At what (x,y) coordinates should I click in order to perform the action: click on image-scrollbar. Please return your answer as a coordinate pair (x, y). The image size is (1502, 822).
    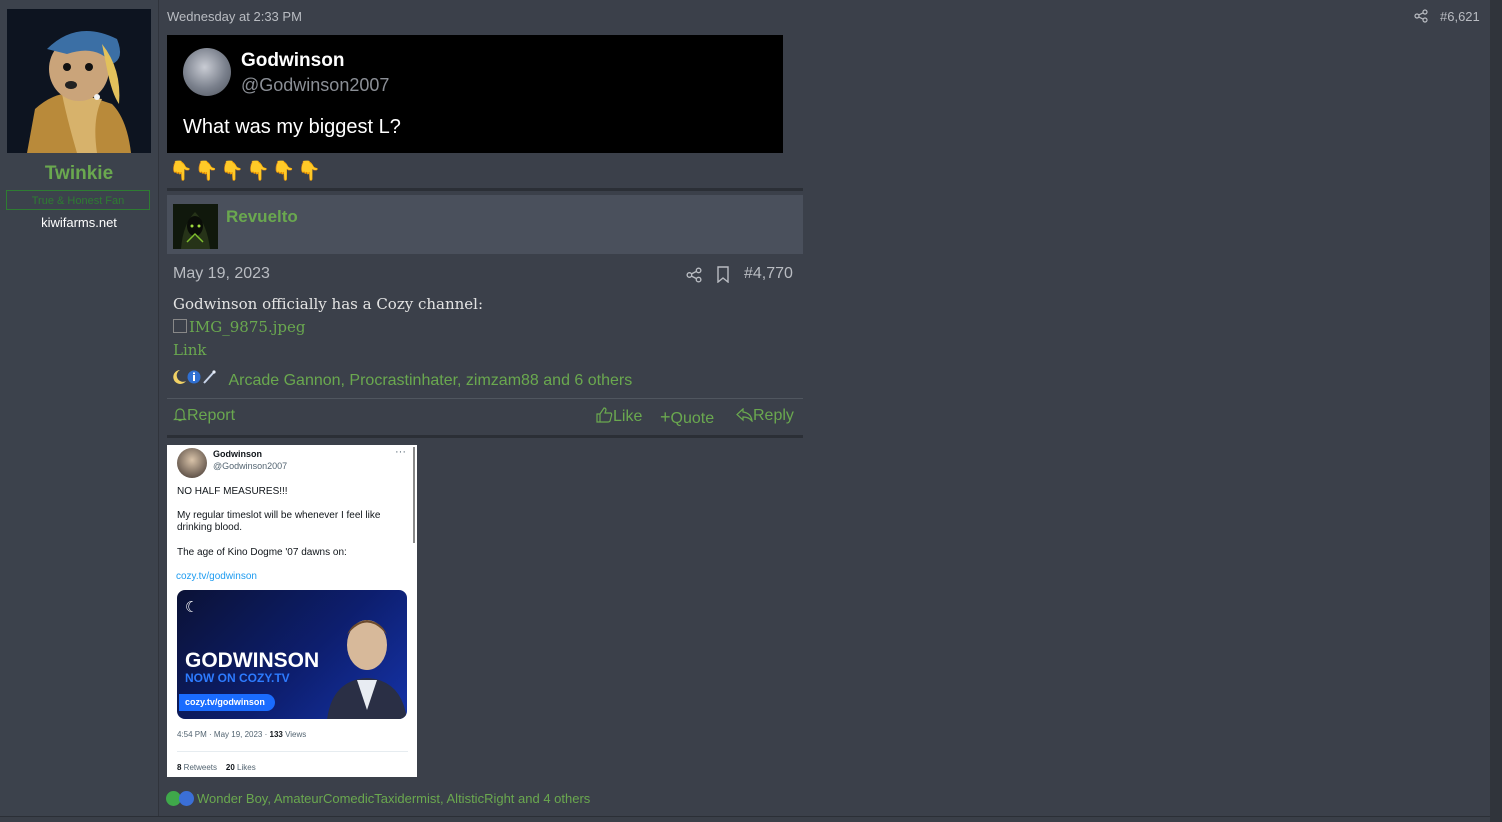
    Looking at the image, I should click on (414, 495).